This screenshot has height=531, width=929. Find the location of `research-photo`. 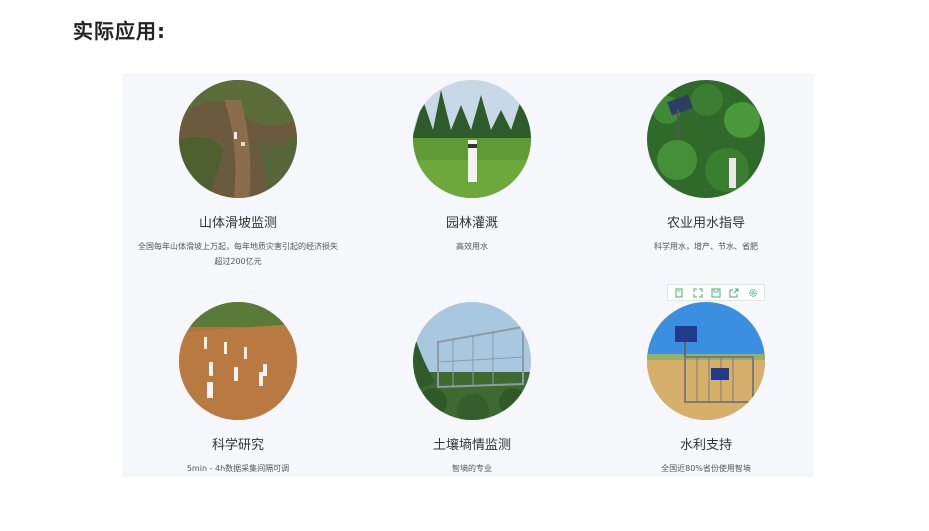

research-photo is located at coordinates (238, 361).